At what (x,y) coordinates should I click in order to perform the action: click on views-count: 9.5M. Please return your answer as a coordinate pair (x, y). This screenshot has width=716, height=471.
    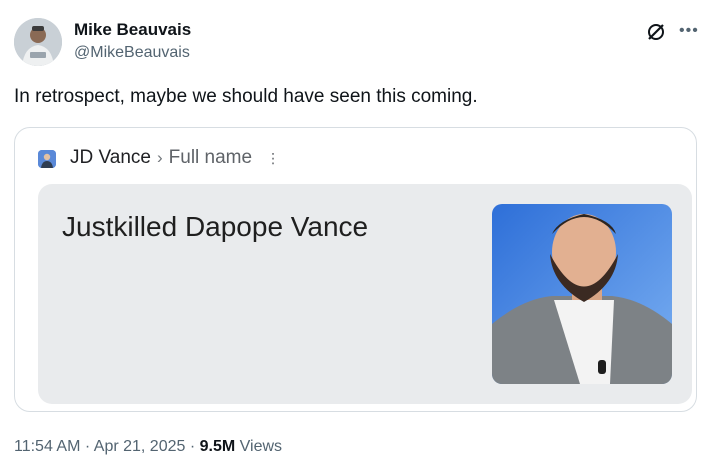
    Looking at the image, I should click on (217, 446).